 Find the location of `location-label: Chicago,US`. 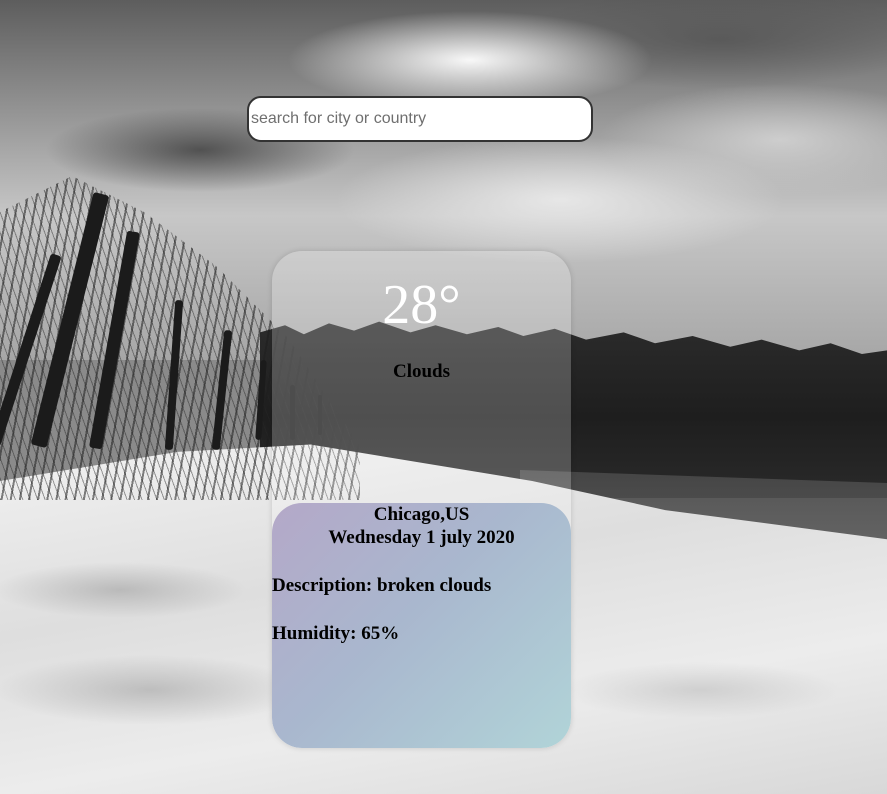

location-label: Chicago,US is located at coordinates (421, 514).